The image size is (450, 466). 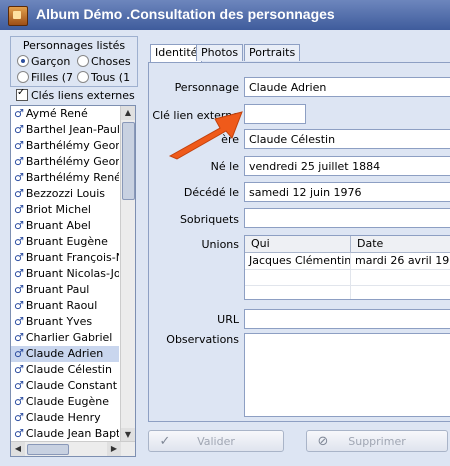 I want to click on grid-header-date: Date, so click(x=400, y=244).